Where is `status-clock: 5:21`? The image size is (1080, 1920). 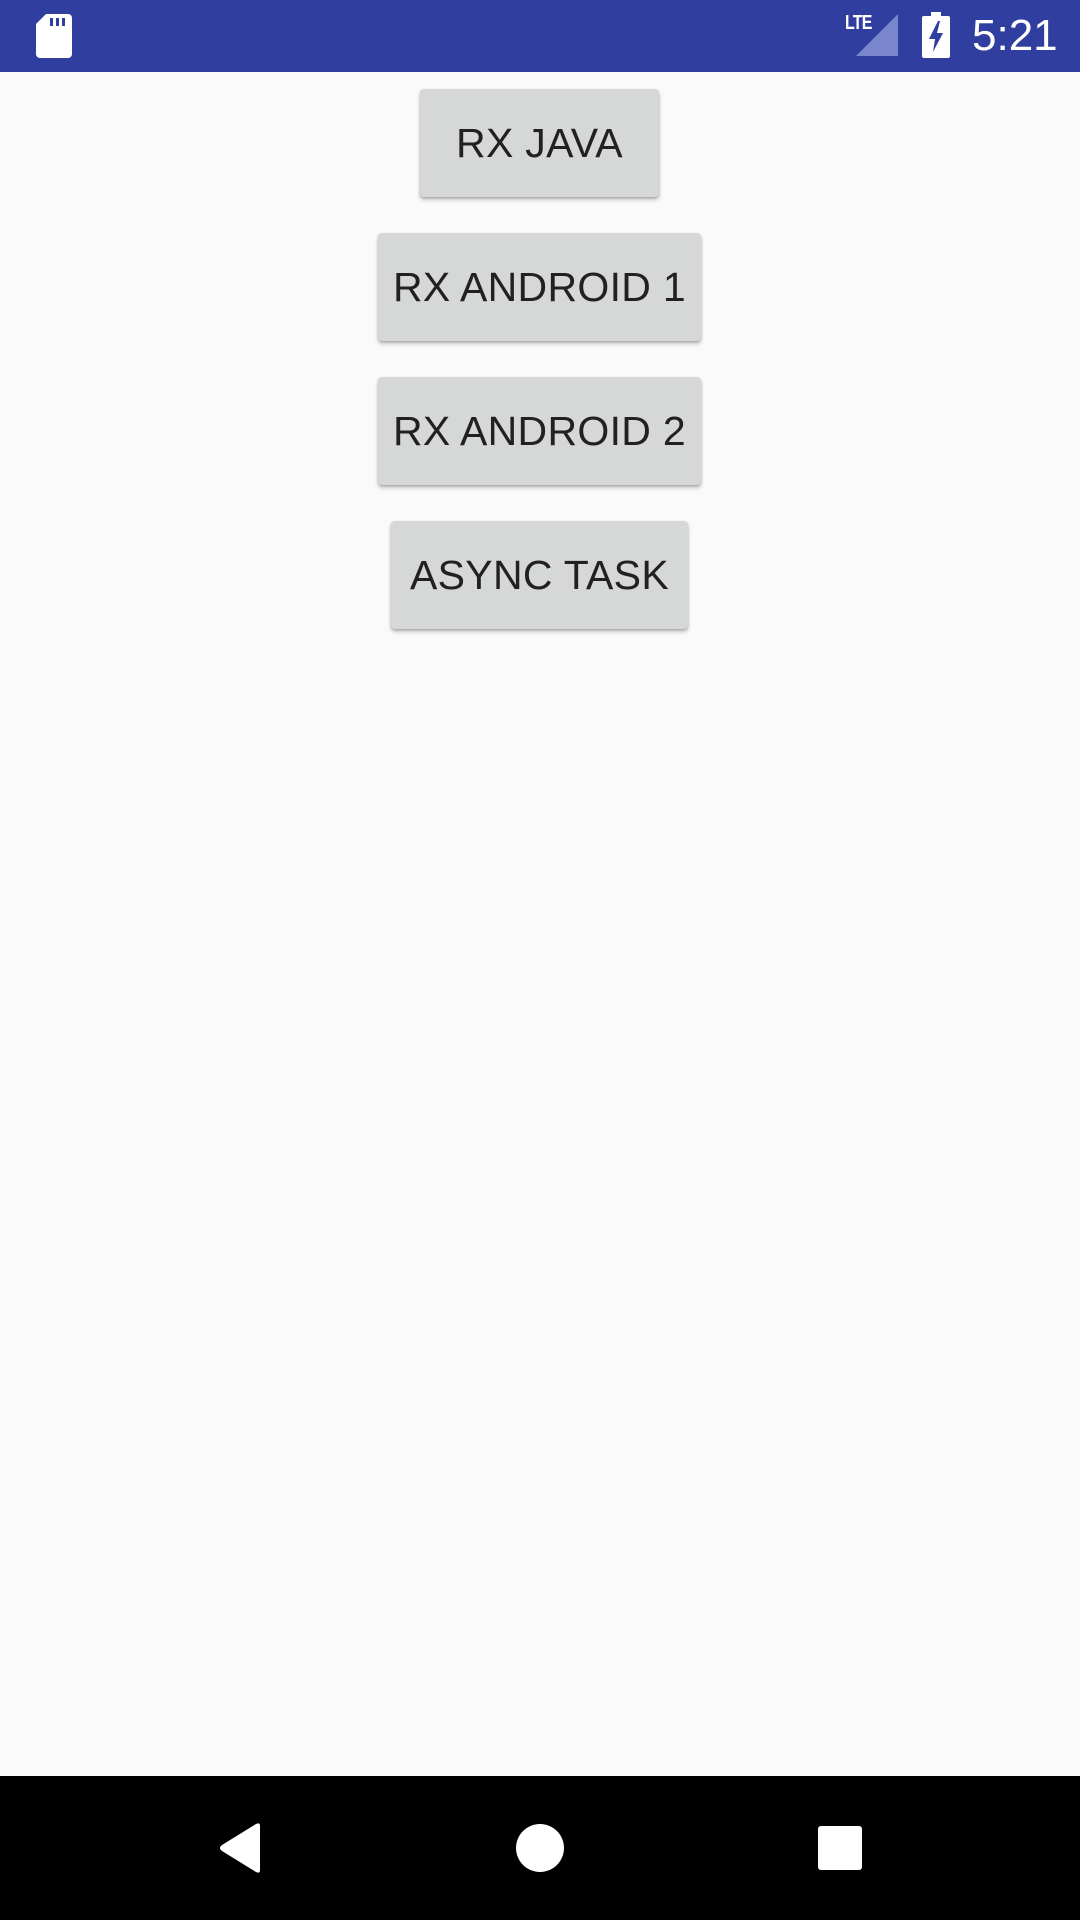 status-clock: 5:21 is located at coordinates (1015, 35).